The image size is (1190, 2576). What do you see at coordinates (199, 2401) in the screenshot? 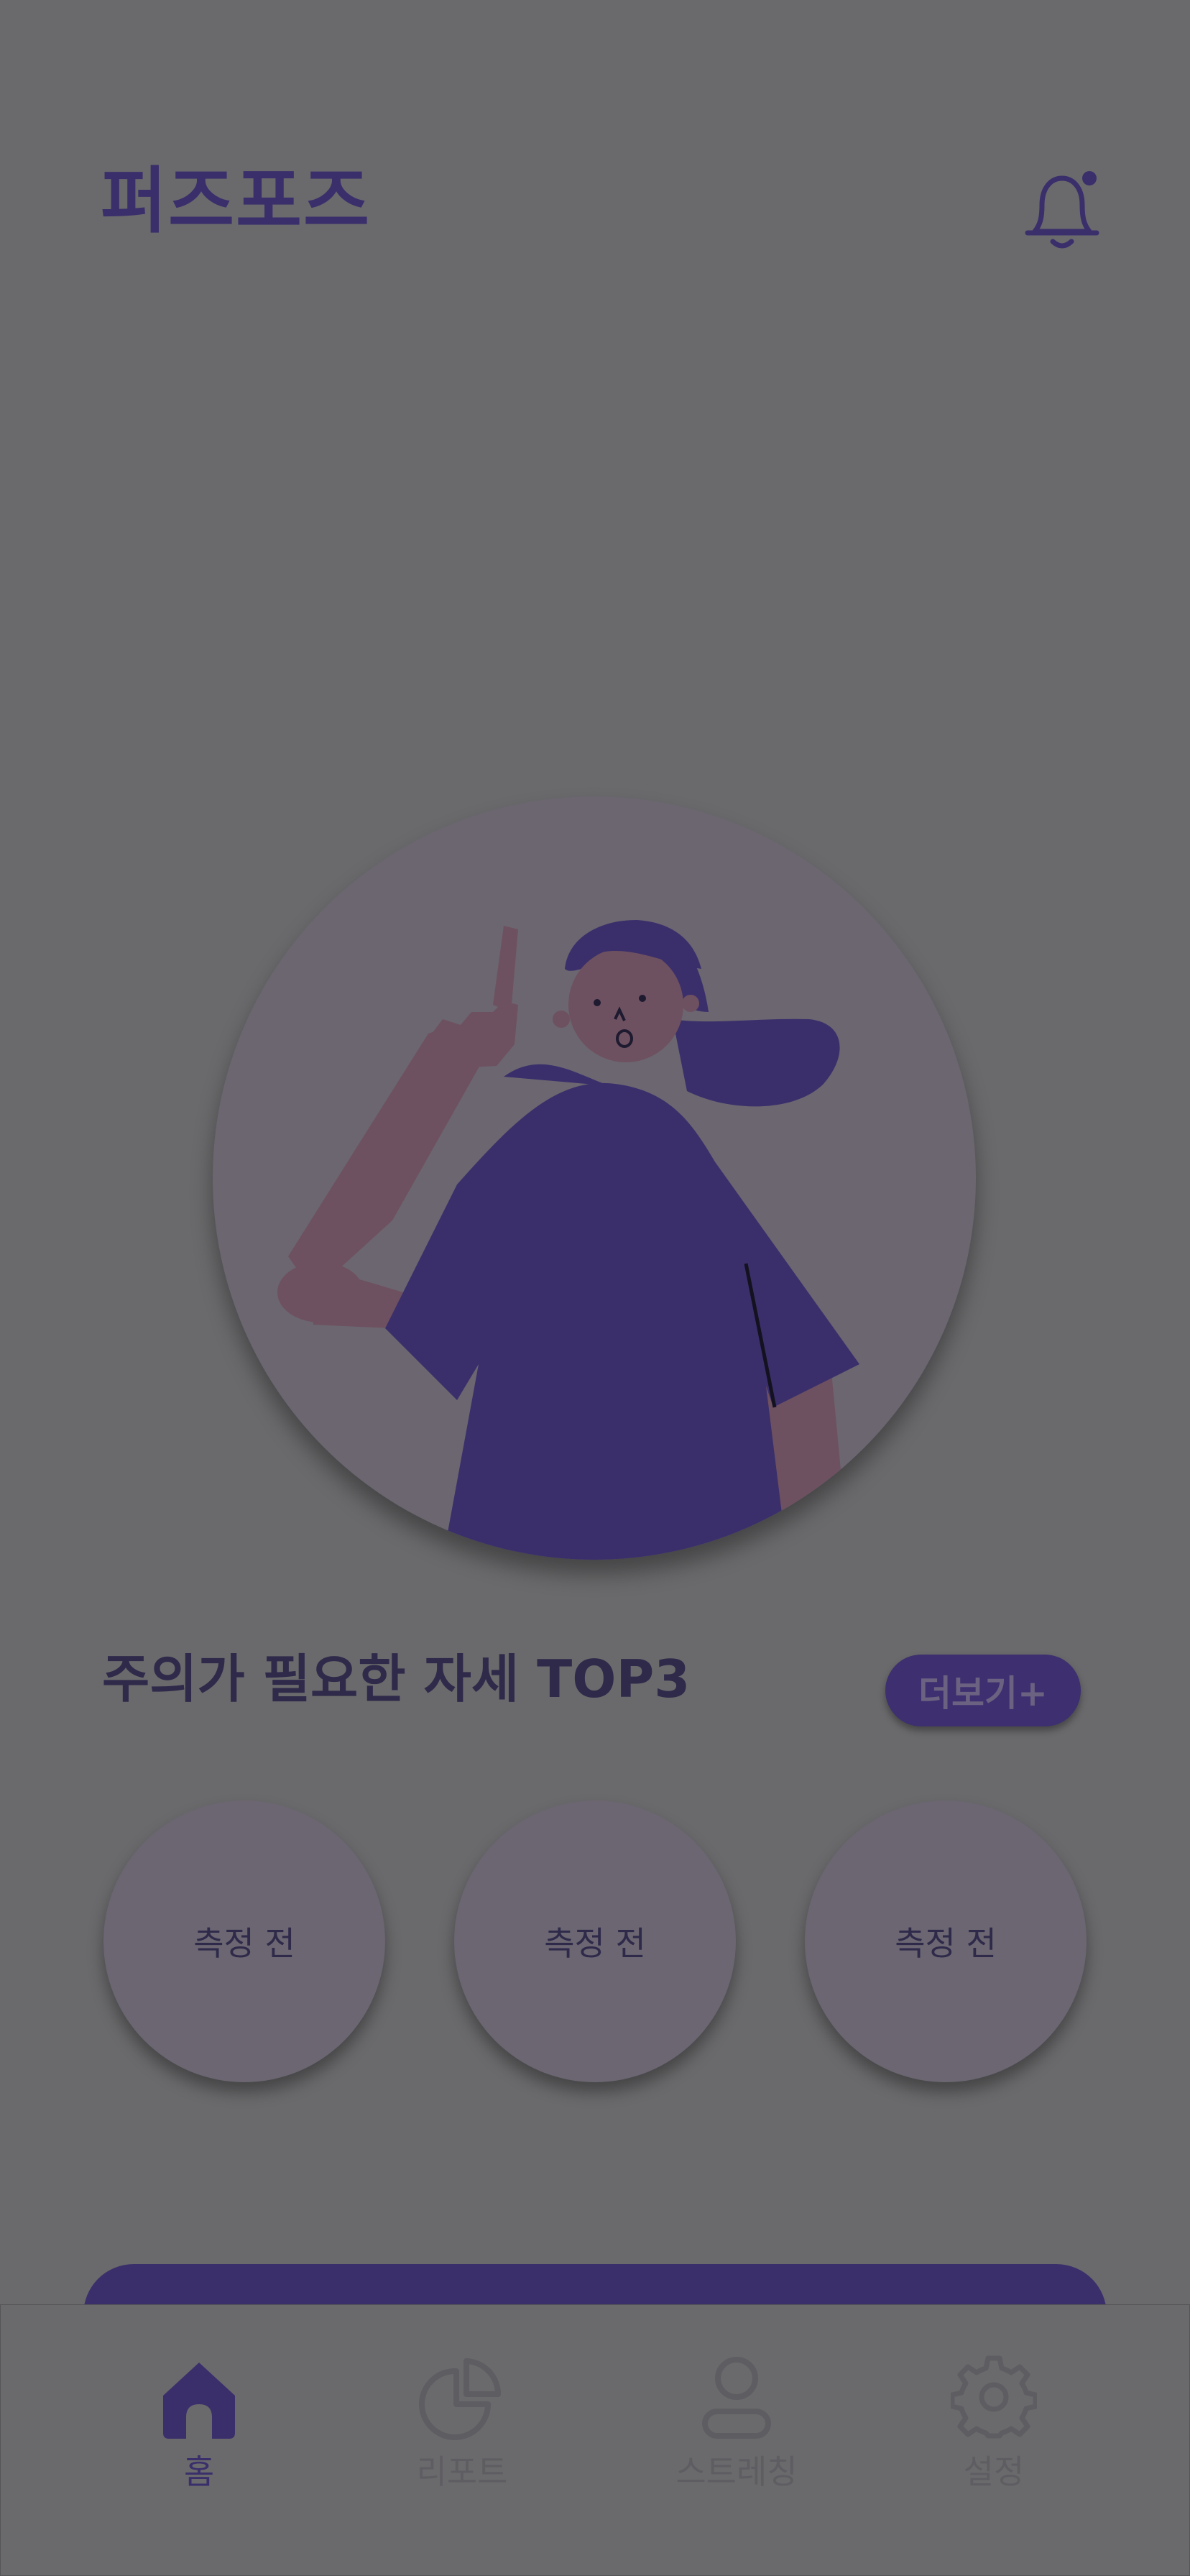
I see `home-icon` at bounding box center [199, 2401].